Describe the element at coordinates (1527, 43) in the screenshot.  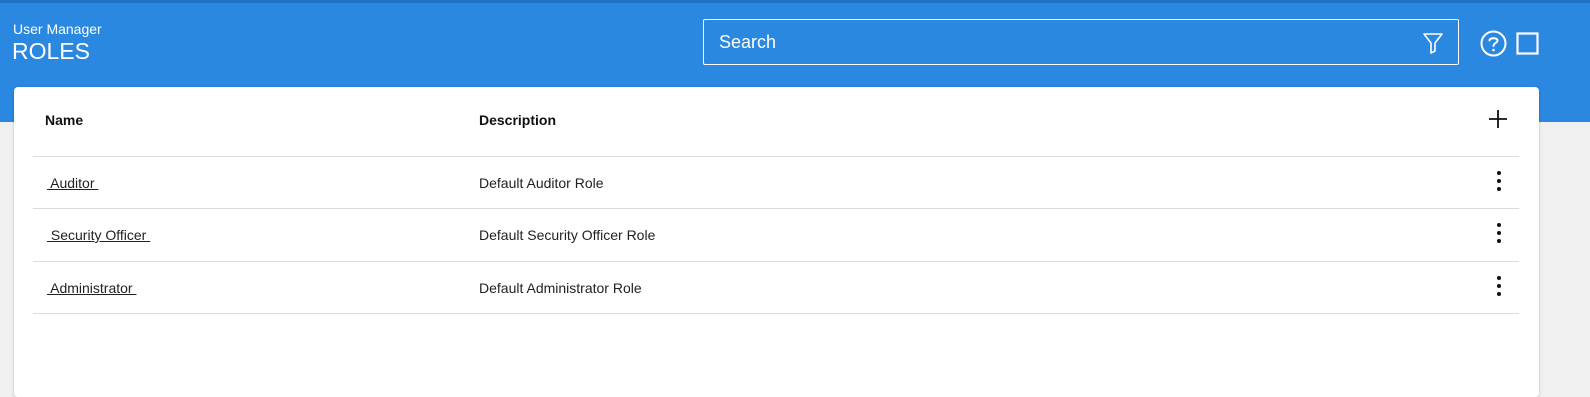
I see `window-icon` at that location.